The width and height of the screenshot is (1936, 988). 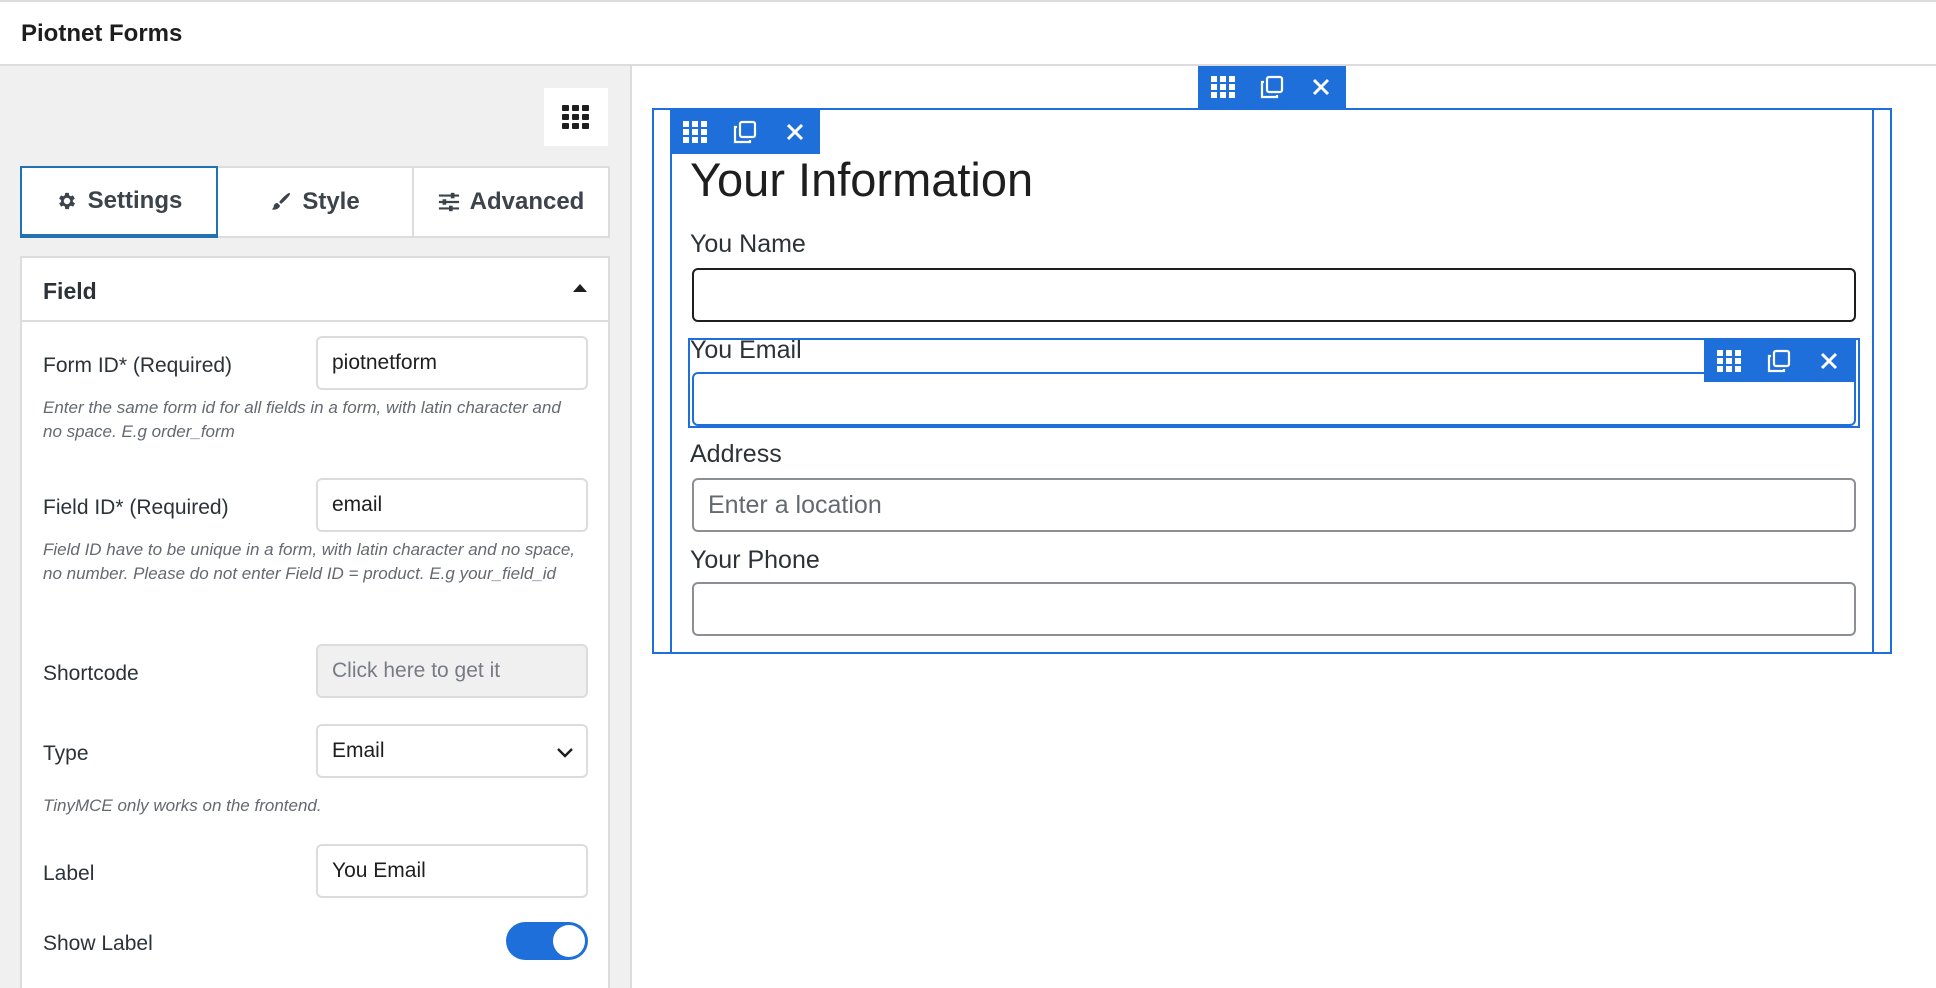 I want to click on widgets-grid-button, so click(x=576, y=117).